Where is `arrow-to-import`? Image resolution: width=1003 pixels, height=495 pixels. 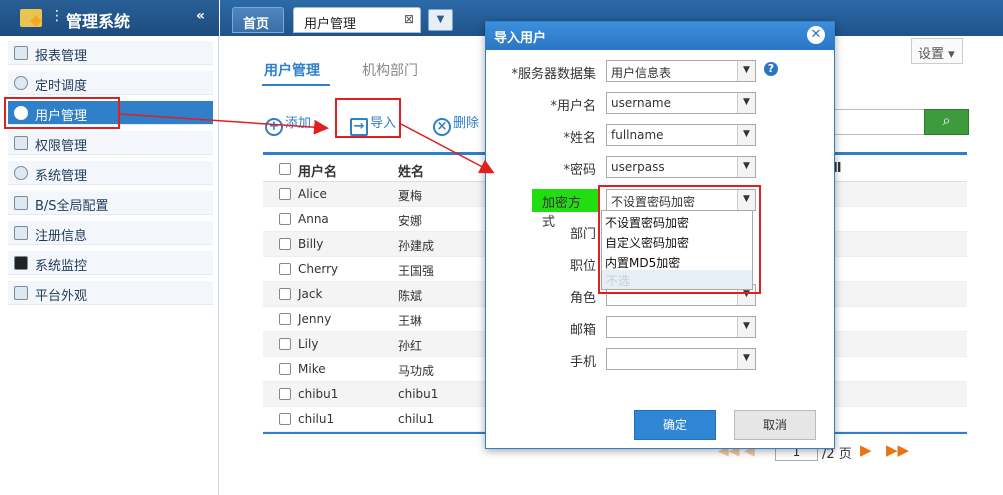 arrow-to-import is located at coordinates (224, 124).